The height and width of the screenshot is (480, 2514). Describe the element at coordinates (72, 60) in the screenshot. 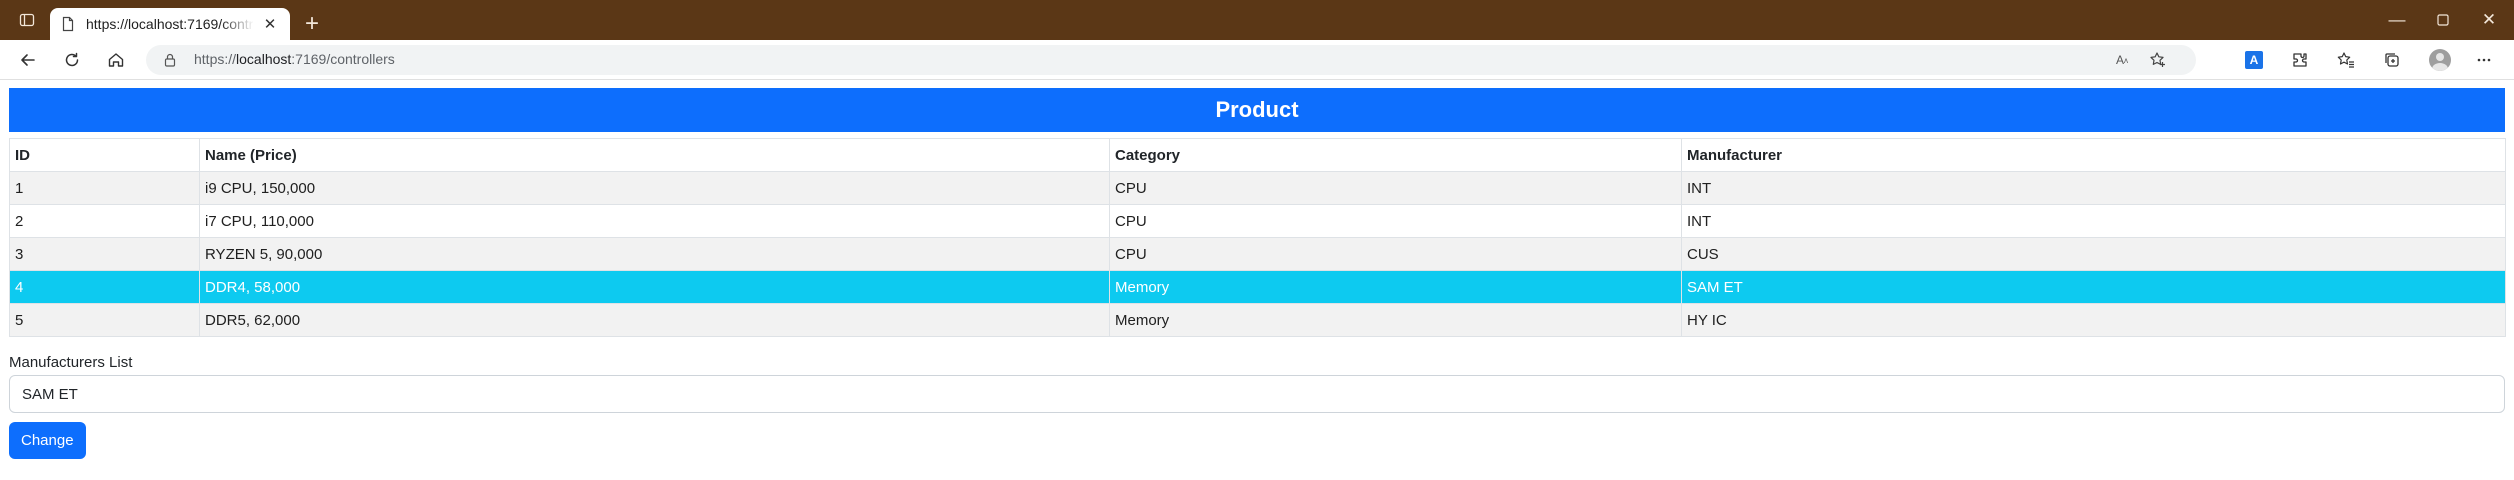

I see `refresh-icon` at that location.